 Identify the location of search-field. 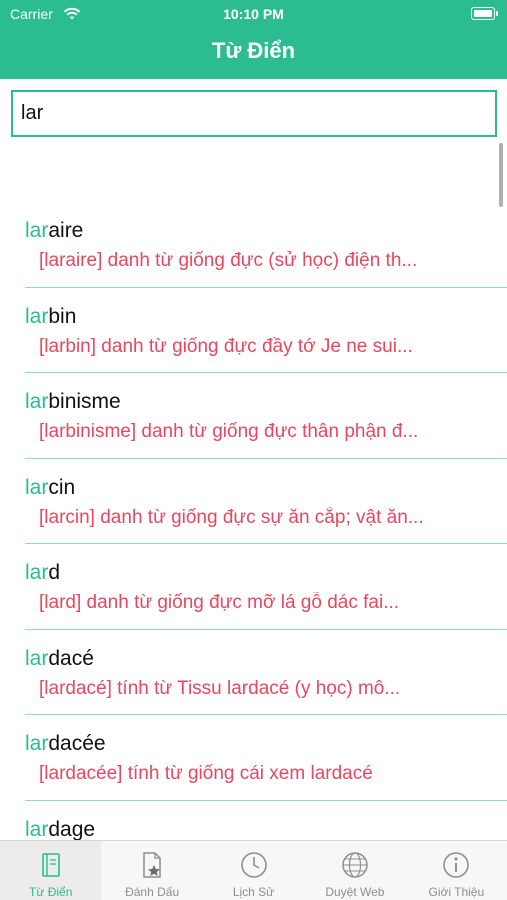
(254, 113).